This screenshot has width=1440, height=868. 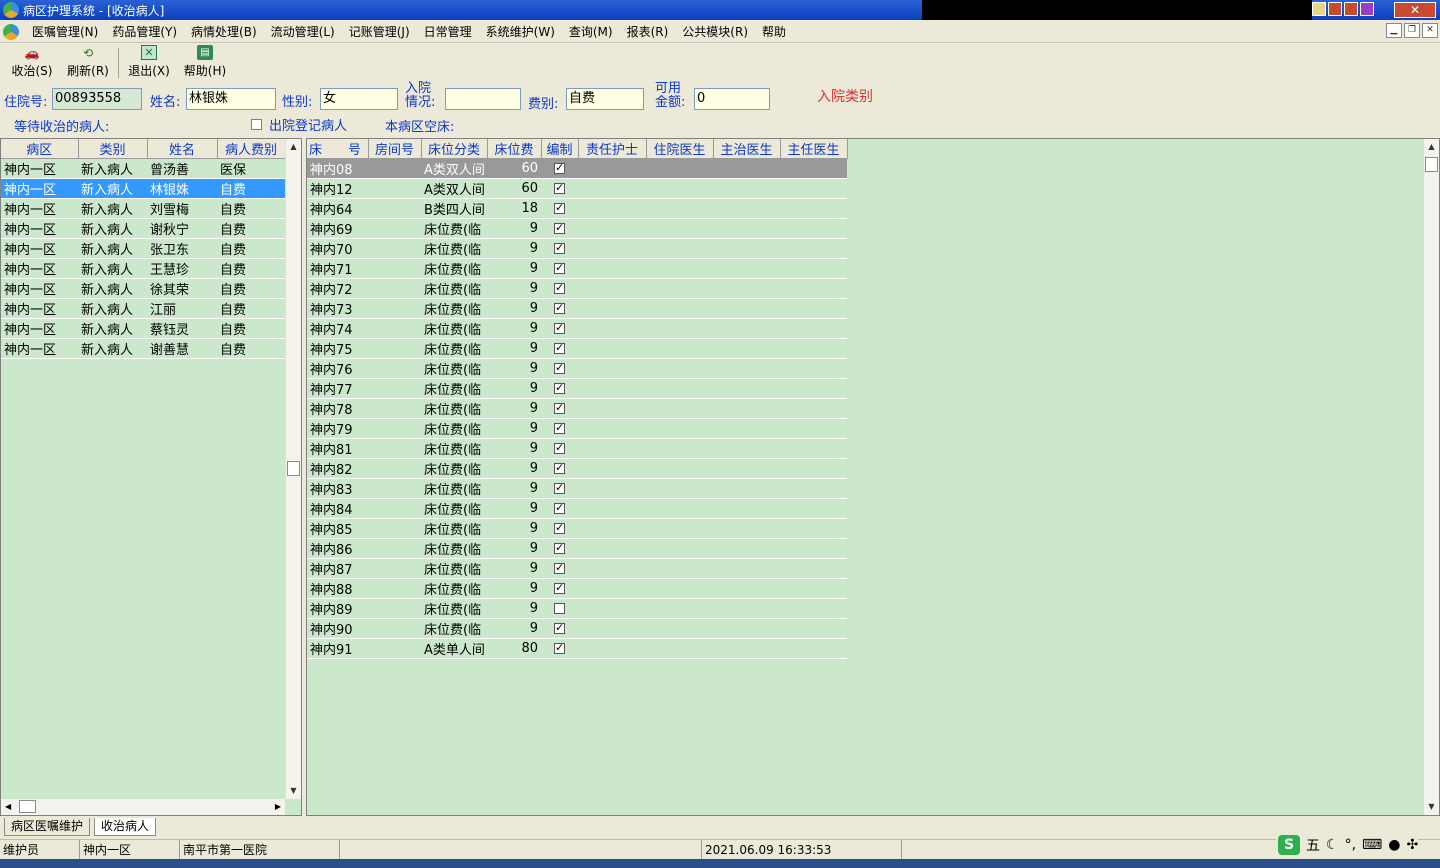 I want to click on bed-type-cell: A类双人间, so click(x=454, y=188).